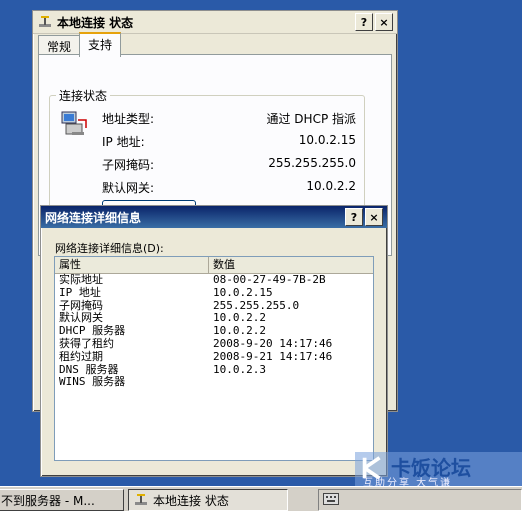  What do you see at coordinates (215, 22) in the screenshot?
I see `status-titlebar: 本地连接 状态 ? ×` at bounding box center [215, 22].